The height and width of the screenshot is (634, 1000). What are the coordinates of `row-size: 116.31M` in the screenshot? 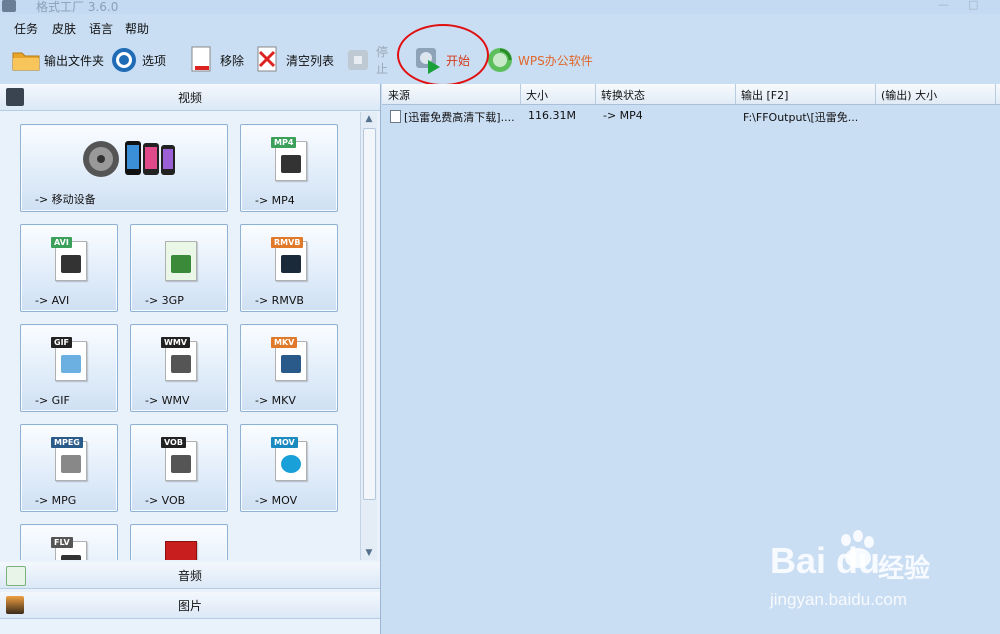 It's located at (552, 115).